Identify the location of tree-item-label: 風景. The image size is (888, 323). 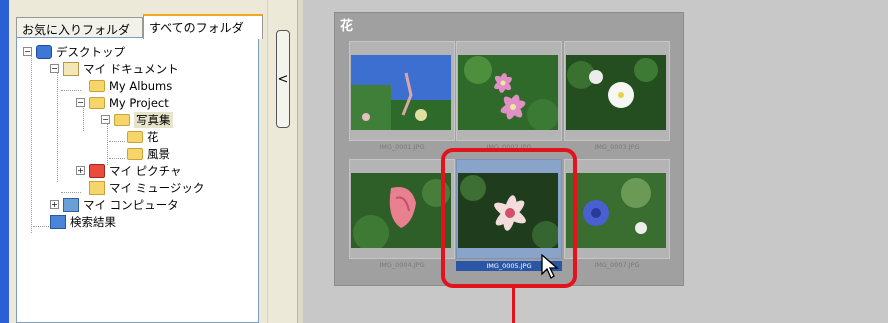
(158, 153).